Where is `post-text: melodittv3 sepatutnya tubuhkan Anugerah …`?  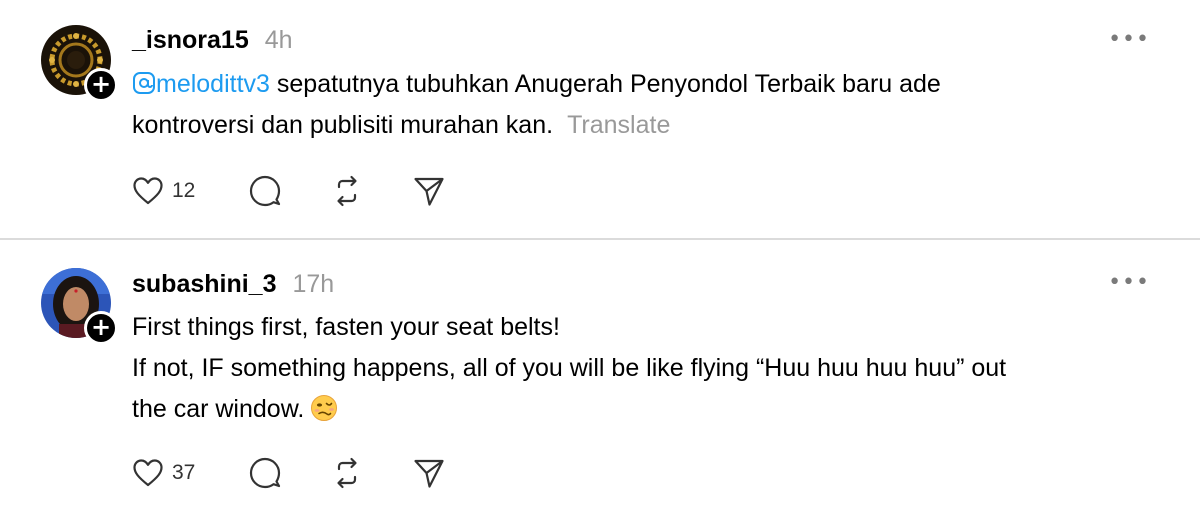
post-text: melodittv3 sepatutnya tubuhkan Anugerah … is located at coordinates (647, 105).